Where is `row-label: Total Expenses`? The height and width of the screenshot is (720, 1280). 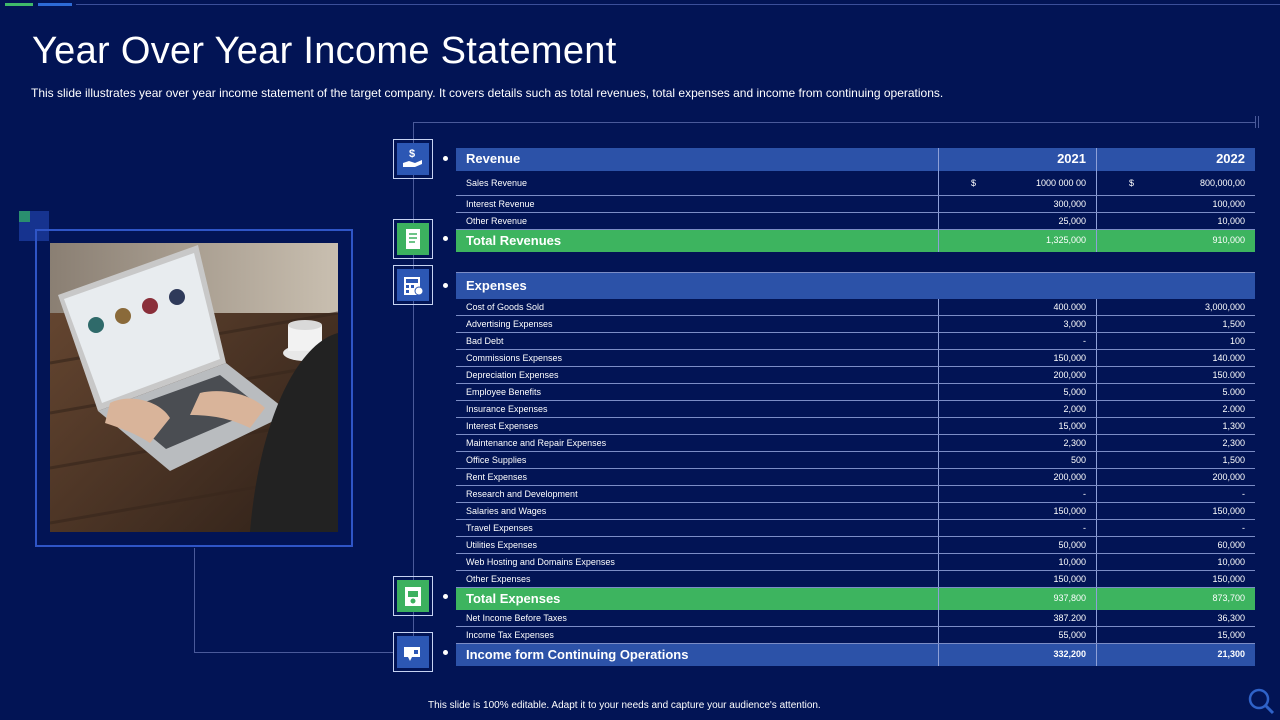 row-label: Total Expenses is located at coordinates (513, 598).